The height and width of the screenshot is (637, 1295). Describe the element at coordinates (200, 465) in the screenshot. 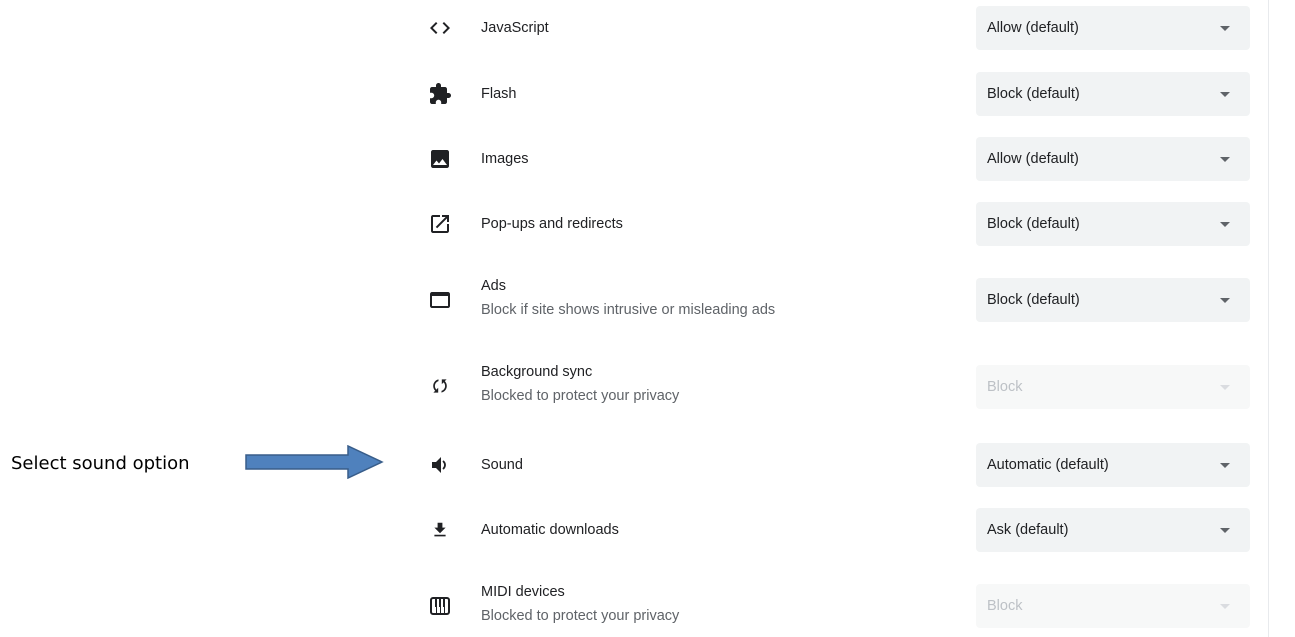

I see `annotation: Select sound option` at that location.